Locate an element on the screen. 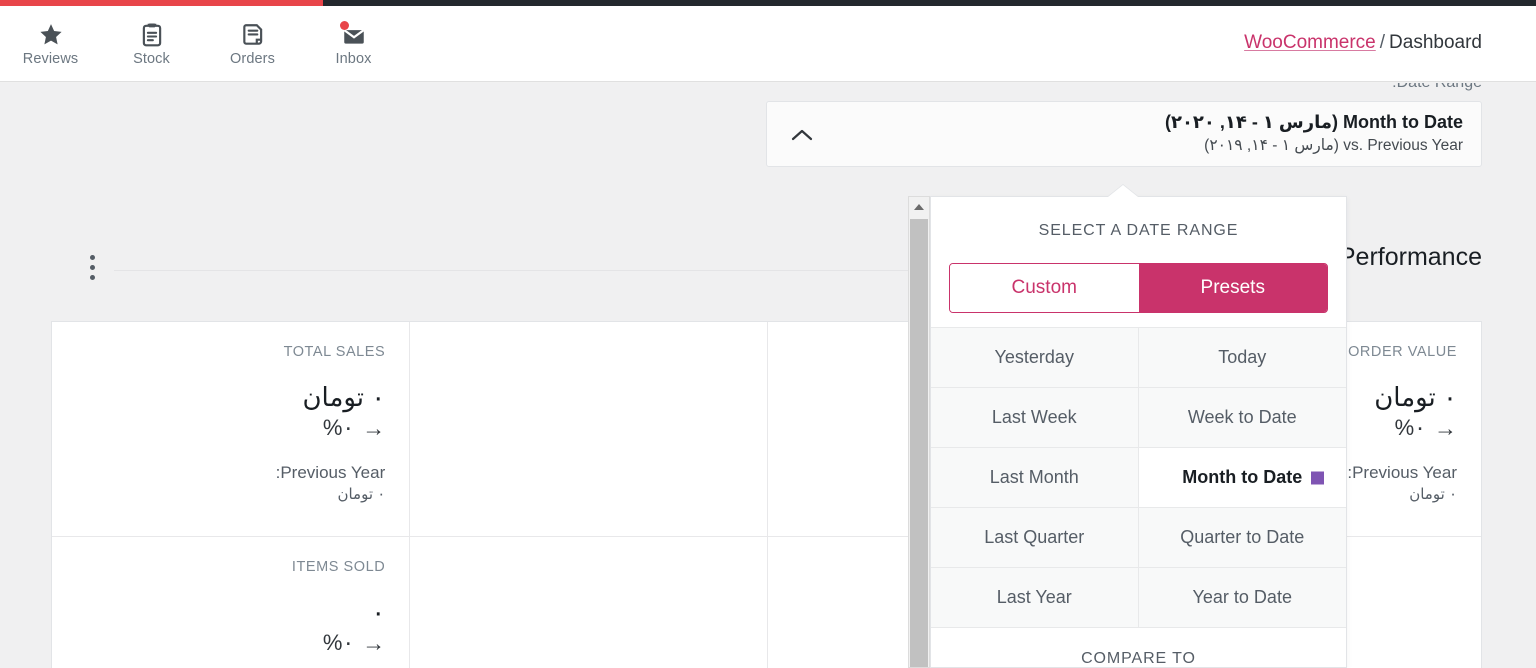 The height and width of the screenshot is (668, 1536). scroll-up-button is located at coordinates (919, 207).